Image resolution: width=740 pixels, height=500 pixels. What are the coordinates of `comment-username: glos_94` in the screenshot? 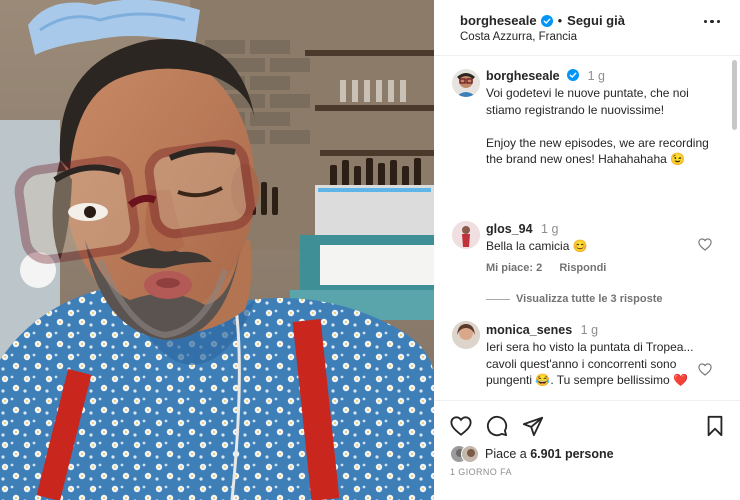 It's located at (509, 229).